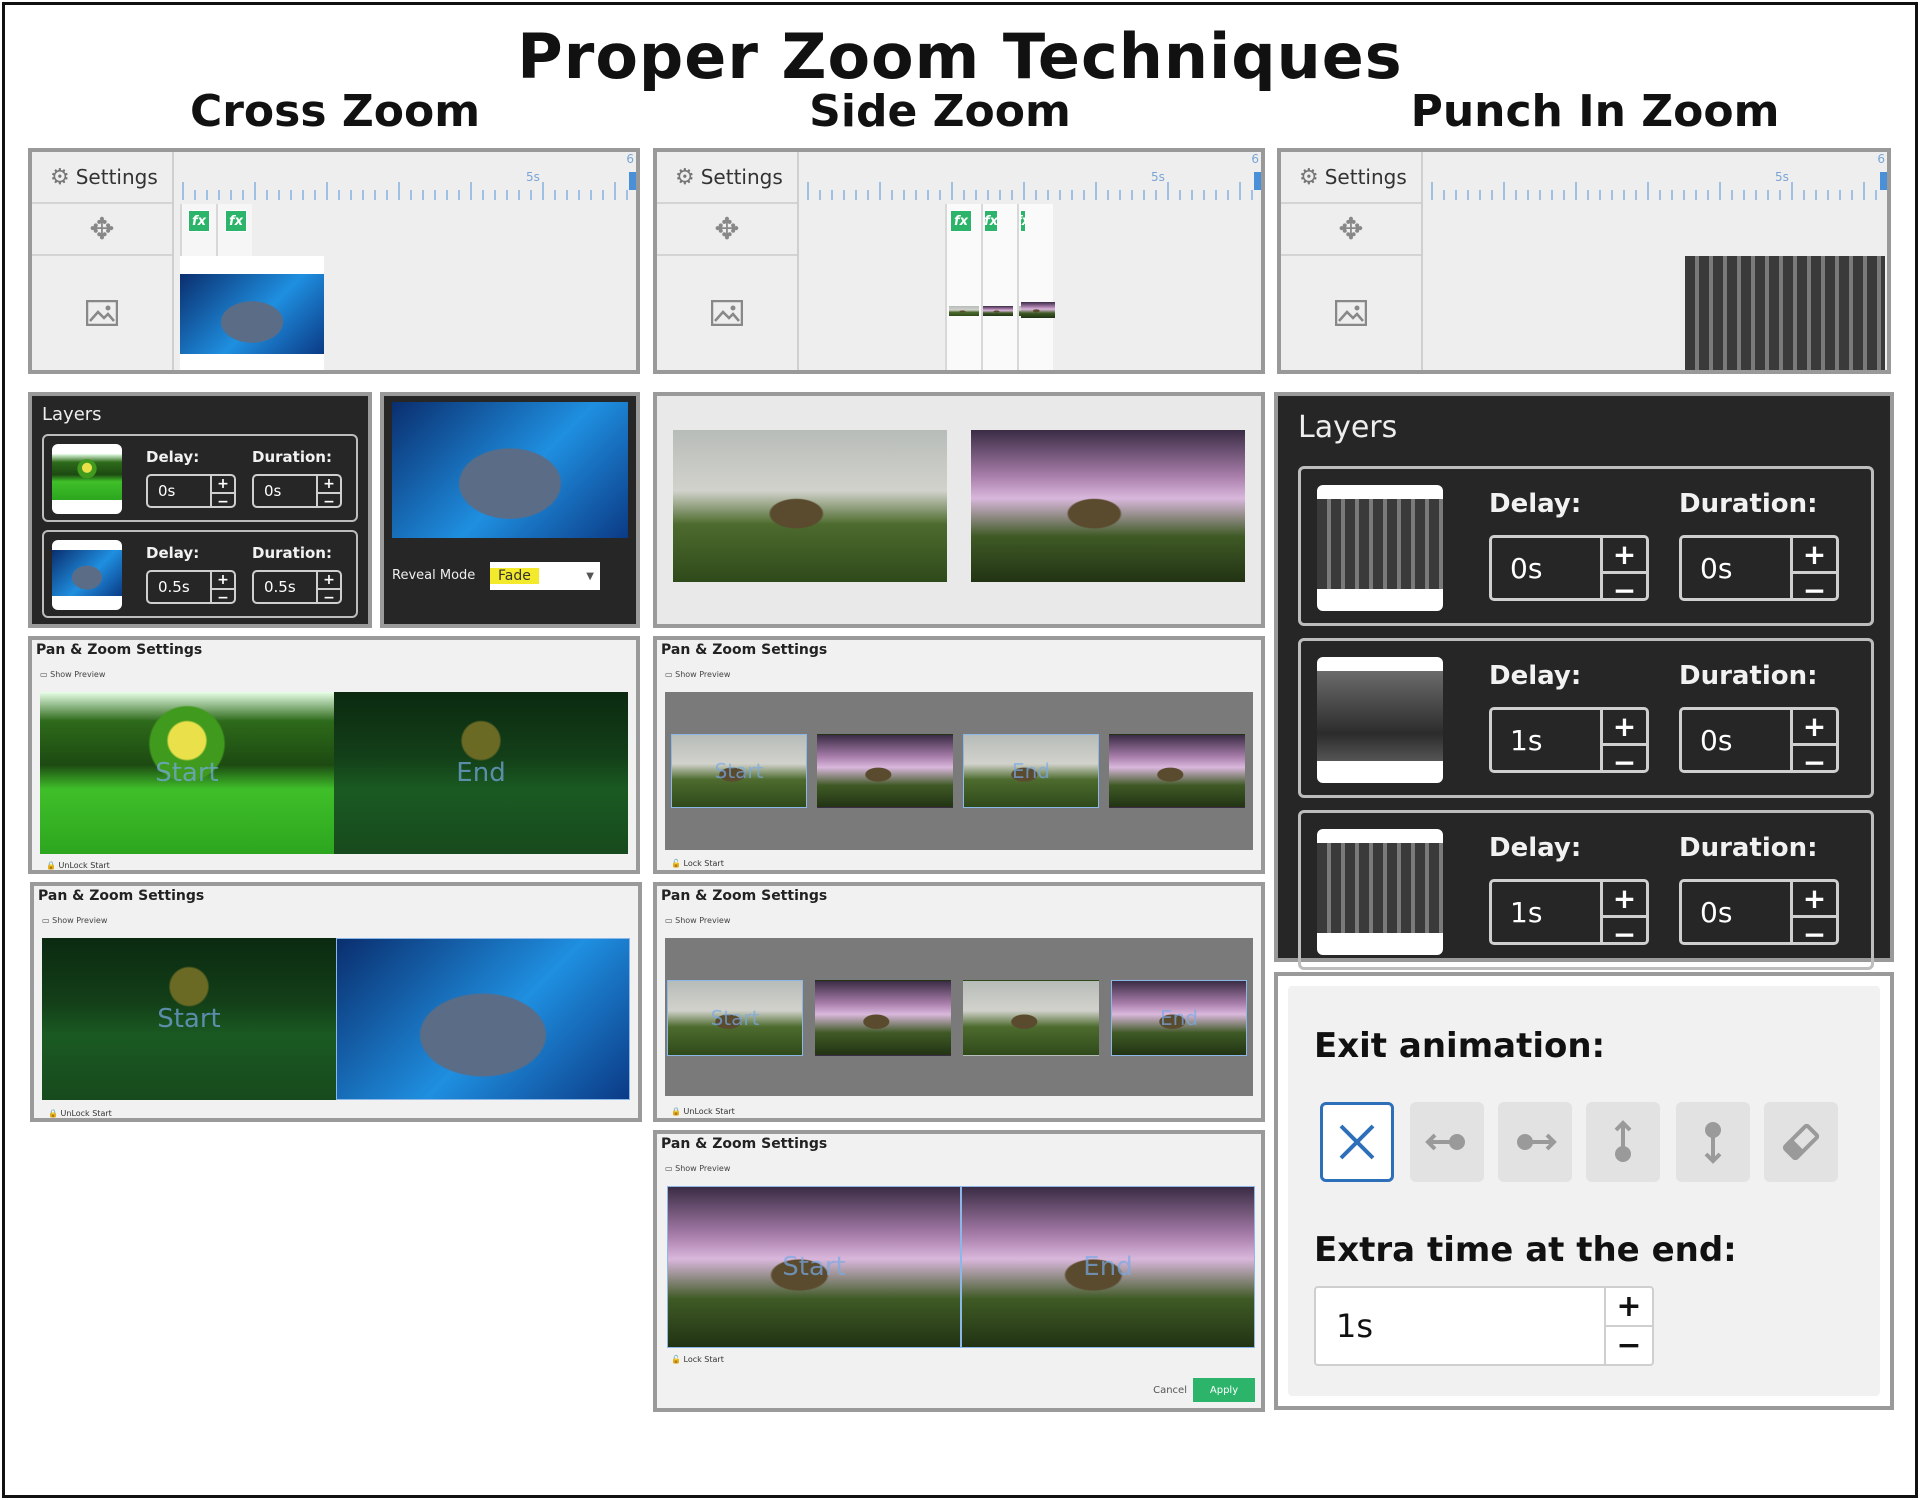 The image size is (1920, 1500). What do you see at coordinates (1713, 1142) in the screenshot?
I see `slide-down-icon` at bounding box center [1713, 1142].